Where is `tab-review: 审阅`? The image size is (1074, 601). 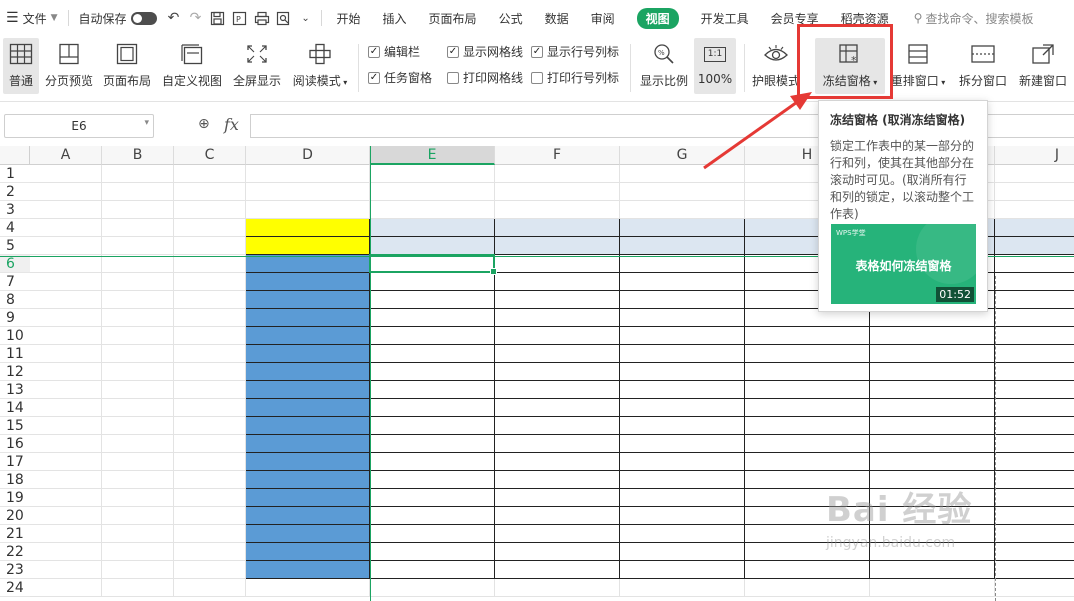 tab-review: 审阅 is located at coordinates (603, 18).